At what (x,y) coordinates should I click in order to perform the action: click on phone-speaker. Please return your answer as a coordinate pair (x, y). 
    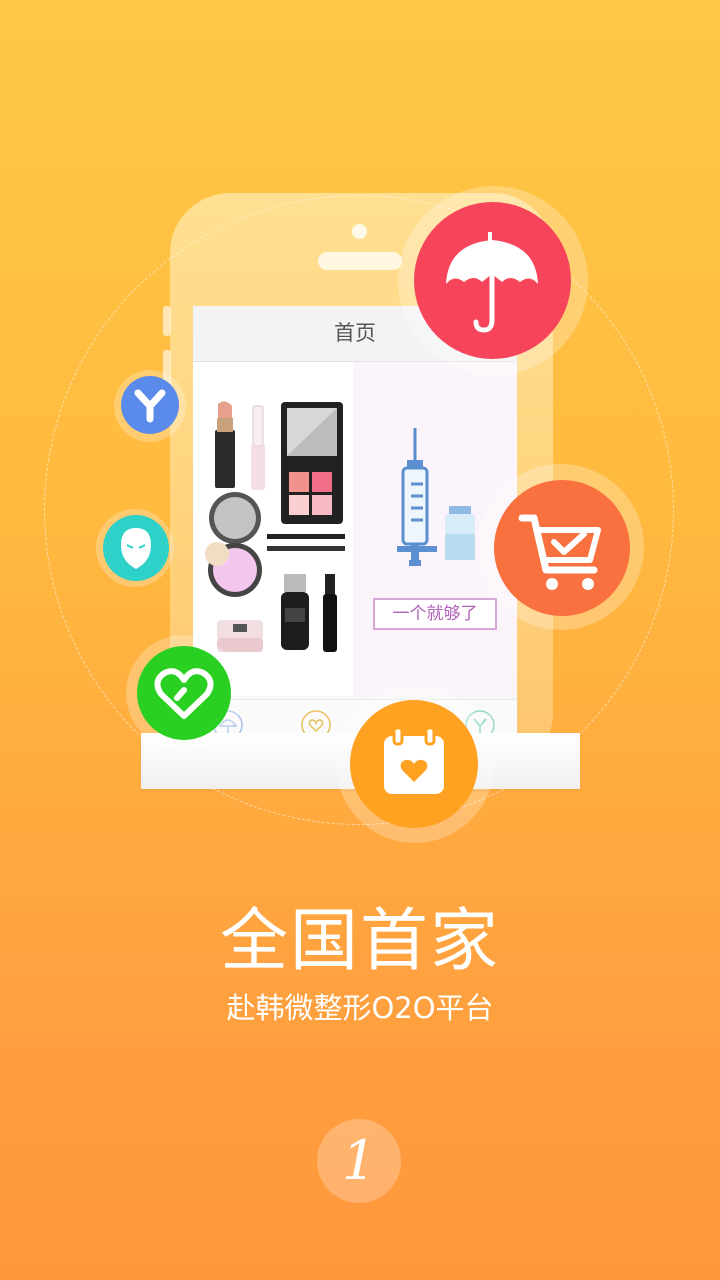
    Looking at the image, I should click on (360, 261).